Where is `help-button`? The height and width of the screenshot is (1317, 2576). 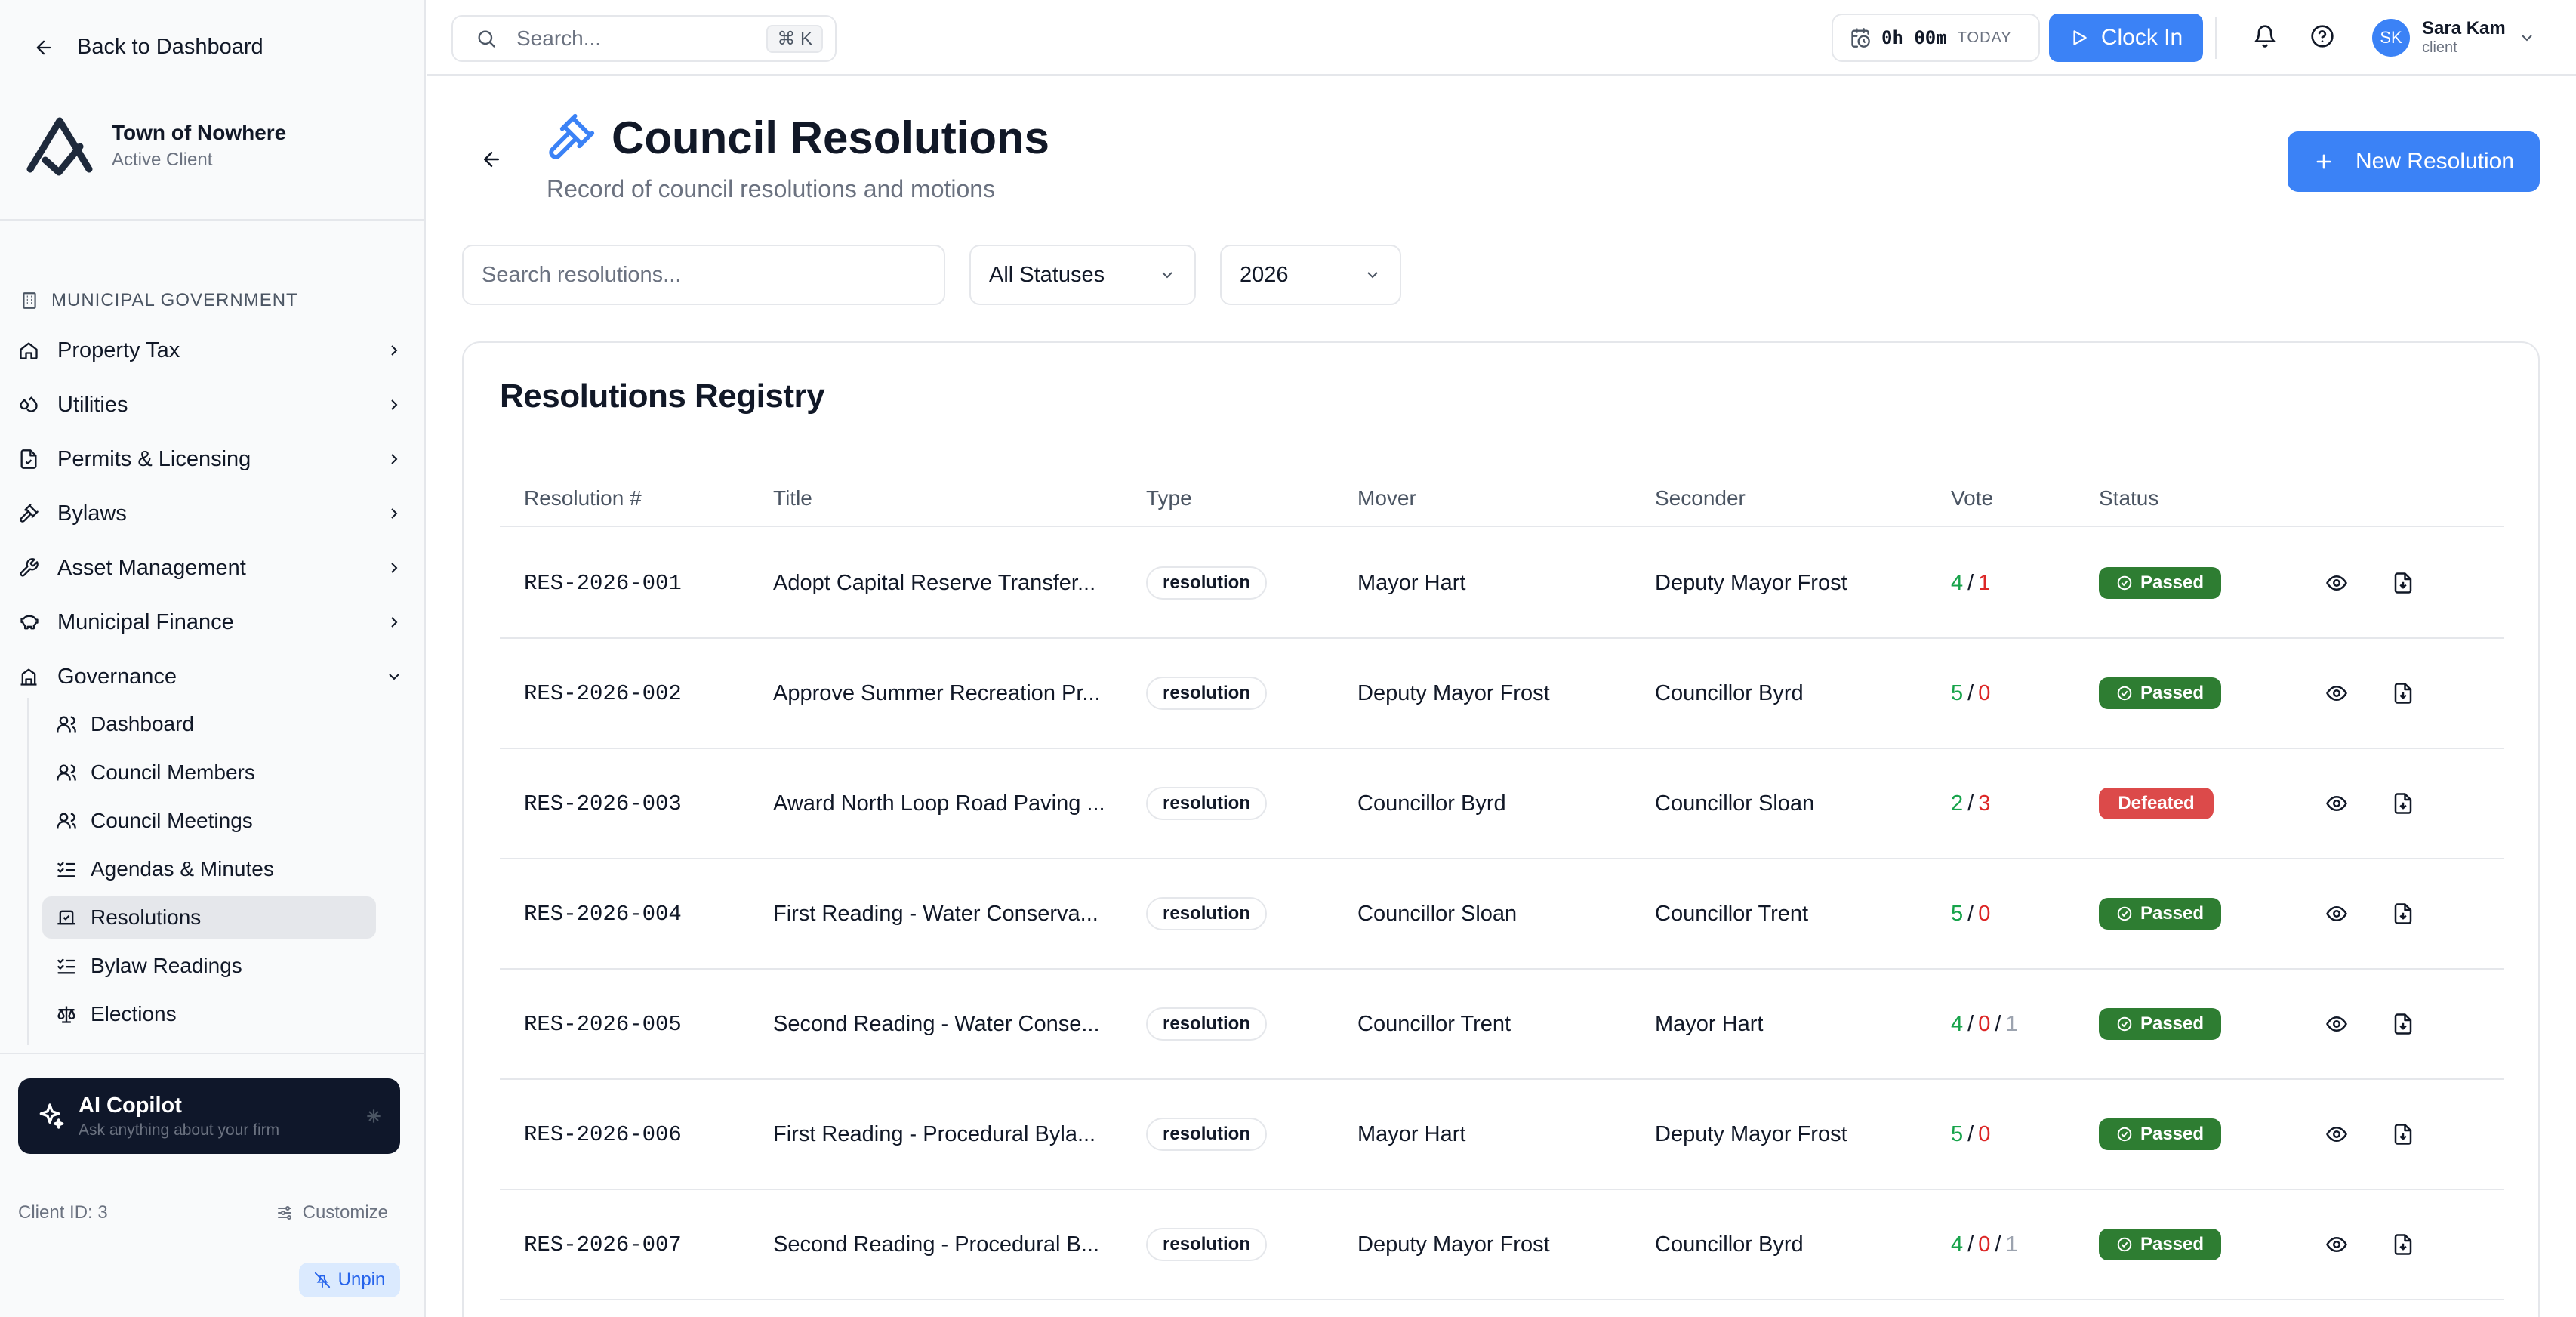 help-button is located at coordinates (2322, 36).